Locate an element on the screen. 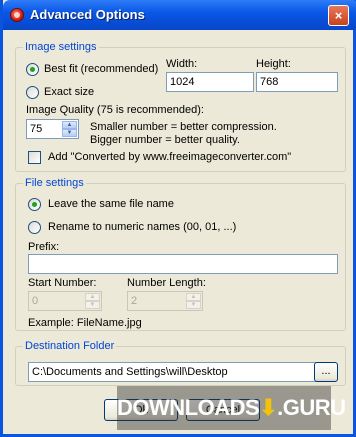 This screenshot has height=437, width=356. leave-same-name-label: Leave the same file name is located at coordinates (111, 204).